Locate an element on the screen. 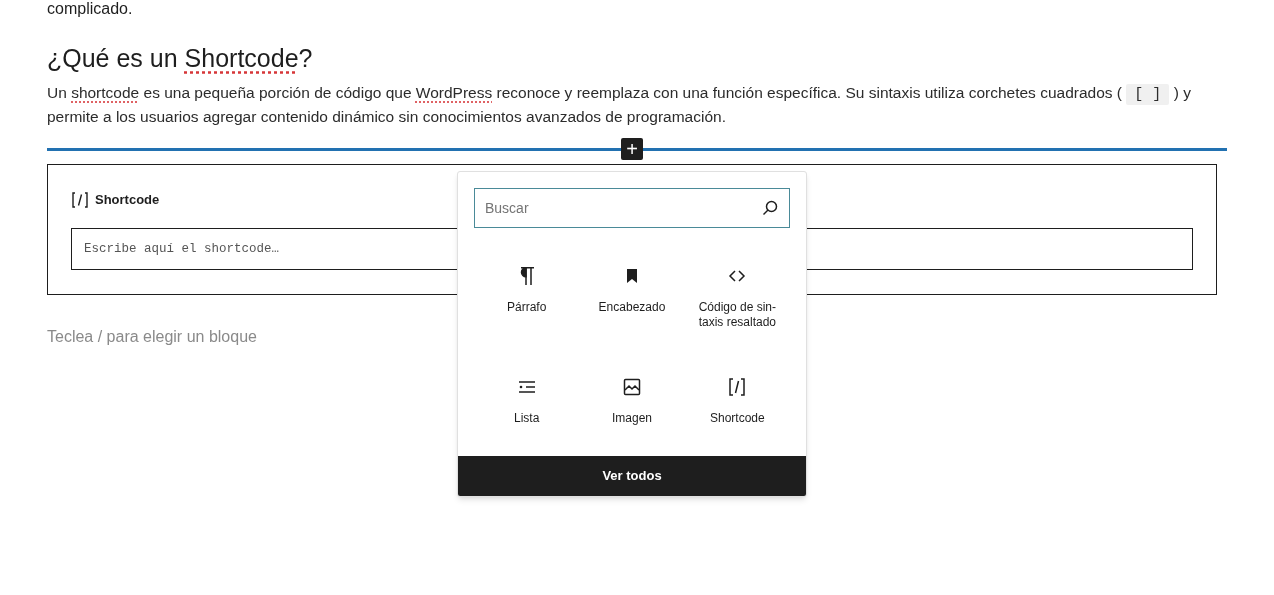 This screenshot has width=1274, height=595. block-label: Shortcode is located at coordinates (127, 200).